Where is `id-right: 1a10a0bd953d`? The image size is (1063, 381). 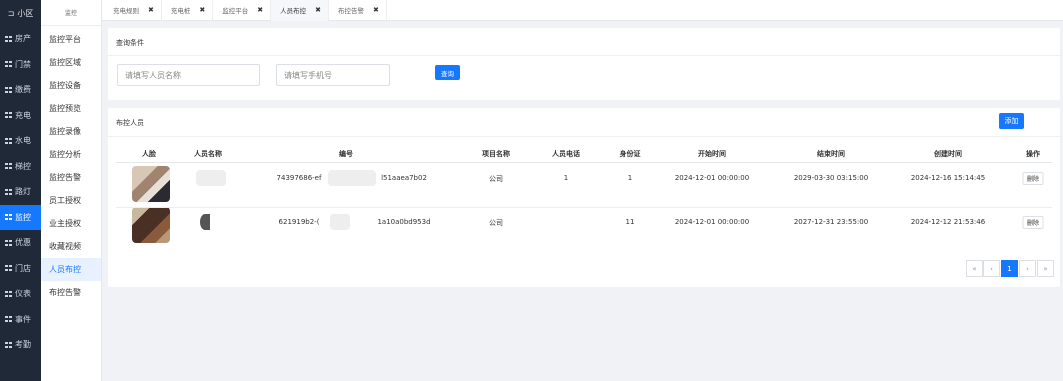 id-right: 1a10a0bd953d is located at coordinates (404, 222).